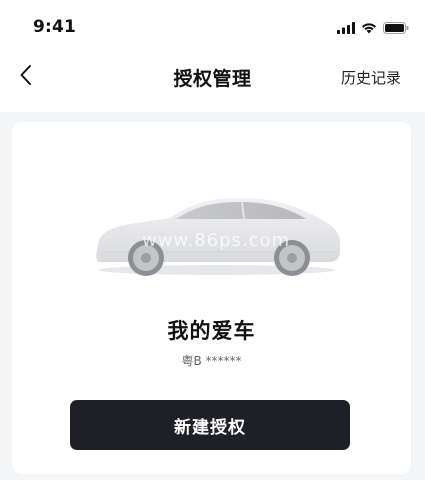 Image resolution: width=425 pixels, height=480 pixels. I want to click on status-time: 9:41, so click(55, 27).